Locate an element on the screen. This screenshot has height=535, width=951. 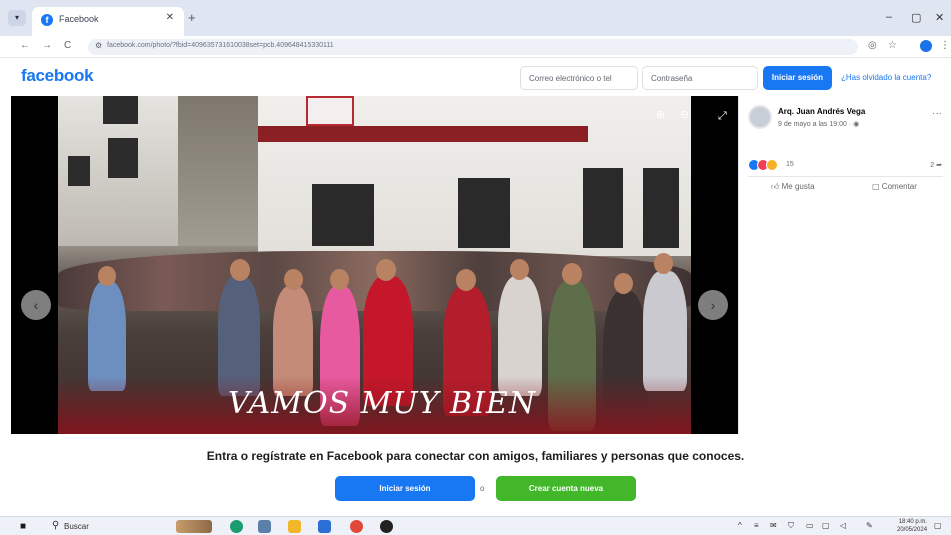
cta-or-separator: o is located at coordinates (482, 488).